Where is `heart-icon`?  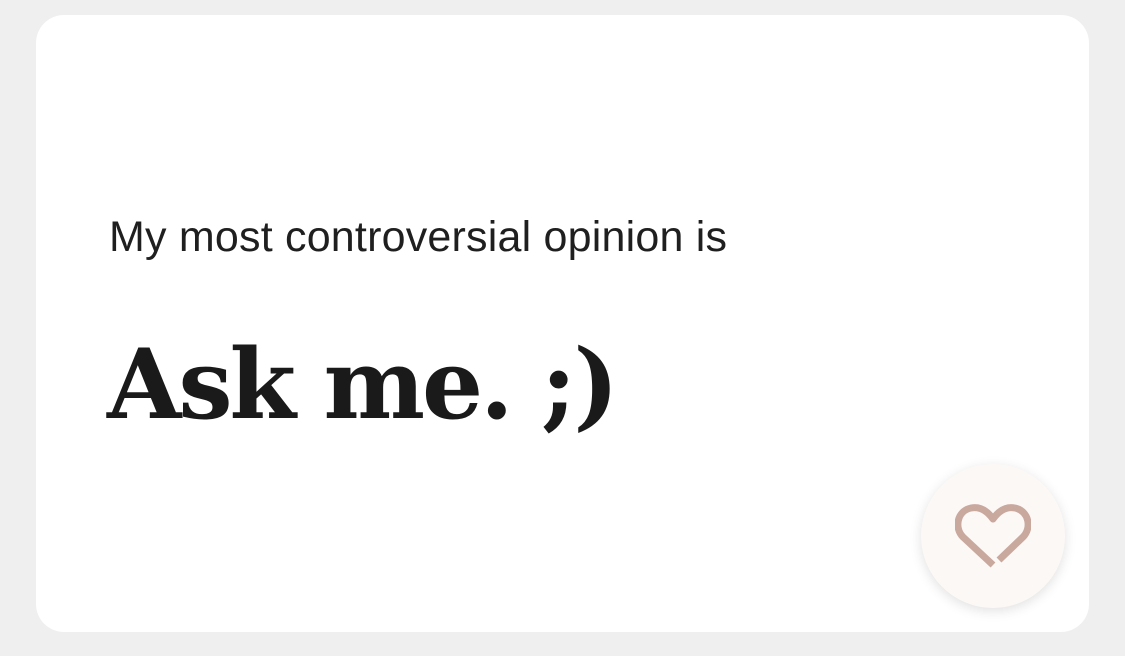 heart-icon is located at coordinates (993, 536).